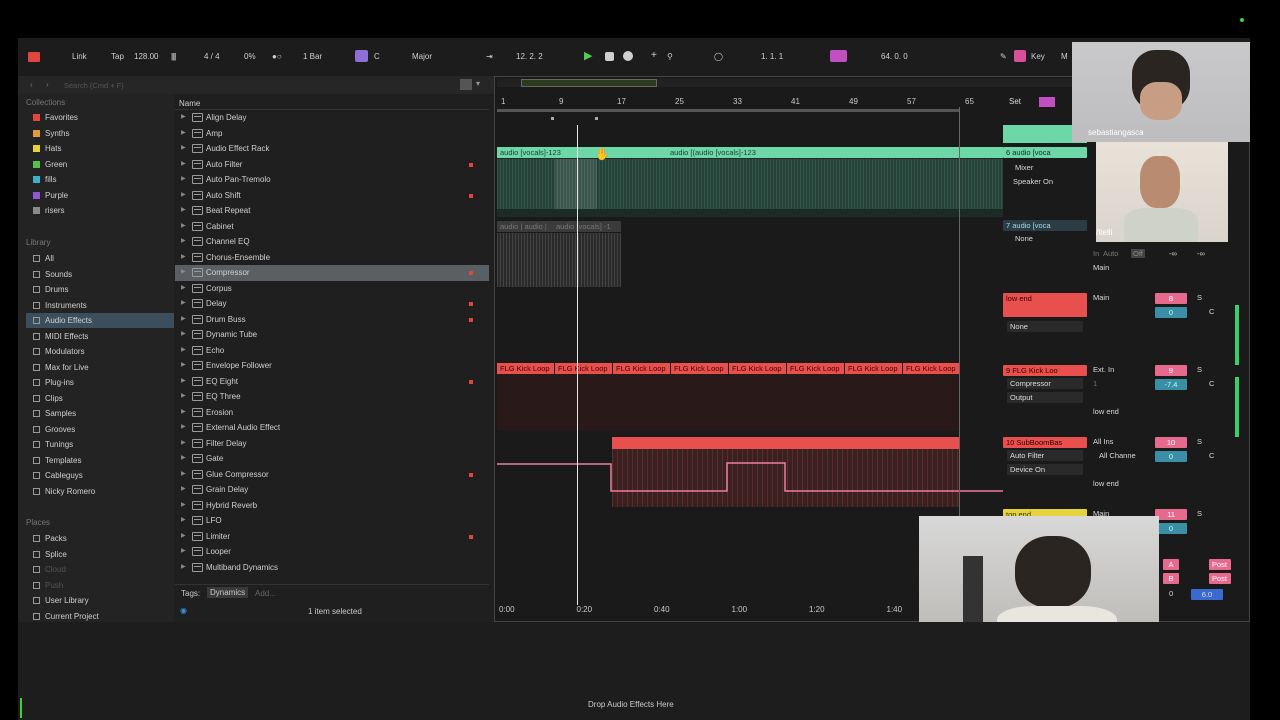 The image size is (1280, 720). Describe the element at coordinates (332, 521) in the screenshot. I see `browser-list-item: ▶ LFO` at that location.